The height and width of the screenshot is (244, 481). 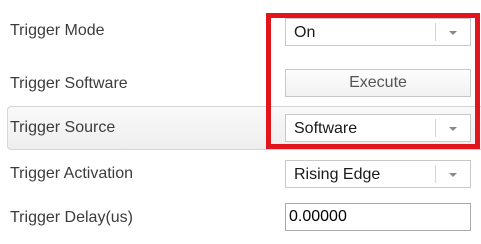 I want to click on trigger-activation-dropdown: Rising Edge, so click(x=378, y=174).